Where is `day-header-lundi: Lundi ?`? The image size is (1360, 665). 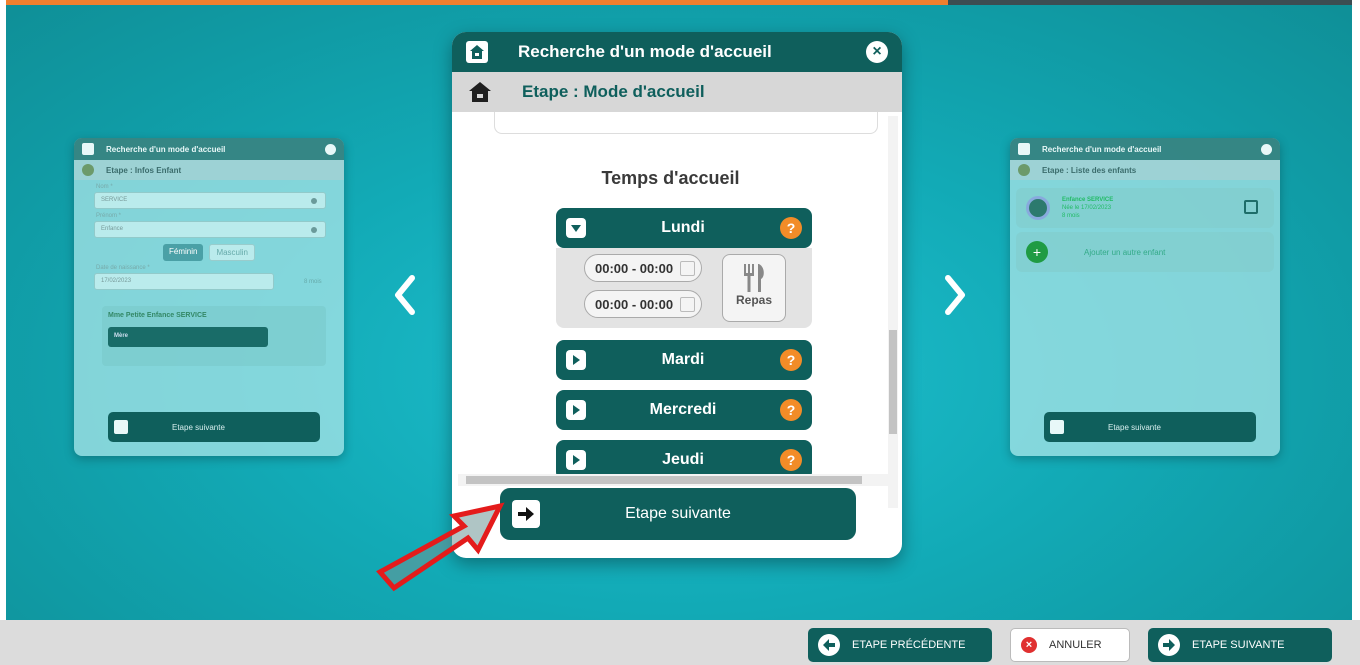 day-header-lundi: Lundi ? is located at coordinates (684, 228).